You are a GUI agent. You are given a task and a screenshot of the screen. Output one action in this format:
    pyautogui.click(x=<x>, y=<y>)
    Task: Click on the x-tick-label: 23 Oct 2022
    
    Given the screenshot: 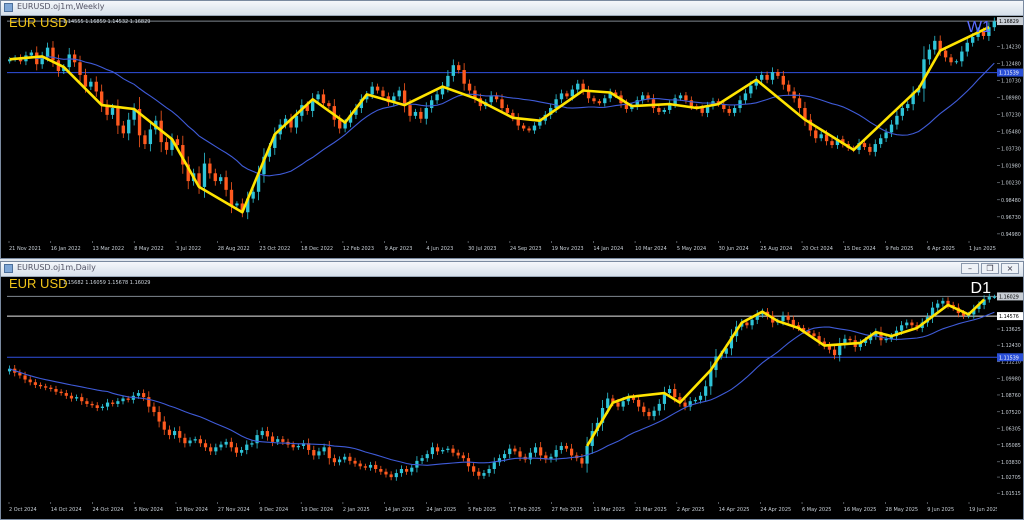 What is the action you would take?
    pyautogui.click(x=274, y=249)
    